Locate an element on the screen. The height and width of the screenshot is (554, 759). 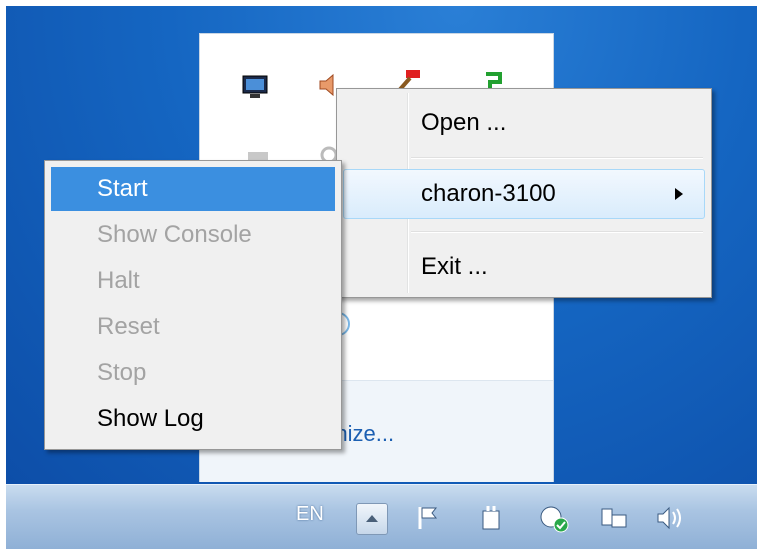
menu-item-charon-3100: charon-3100 is located at coordinates (488, 194).